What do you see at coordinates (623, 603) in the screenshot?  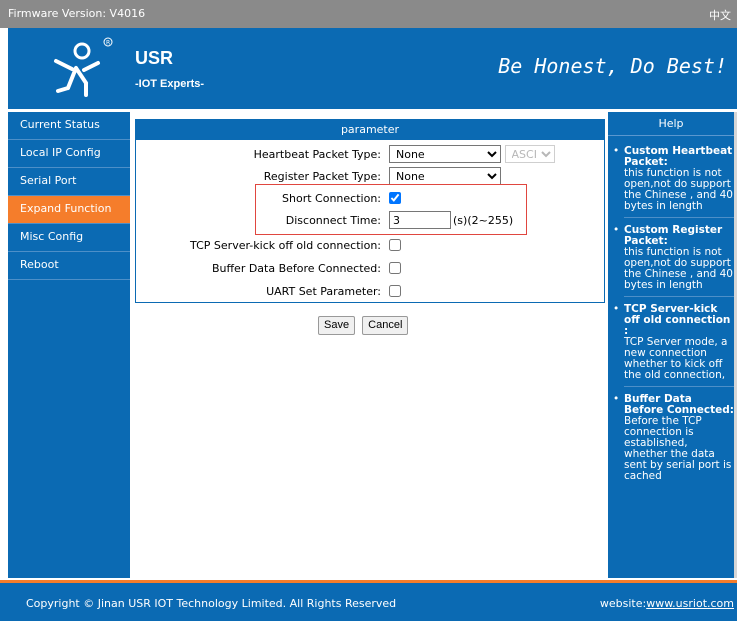 I see `website-label: website:` at bounding box center [623, 603].